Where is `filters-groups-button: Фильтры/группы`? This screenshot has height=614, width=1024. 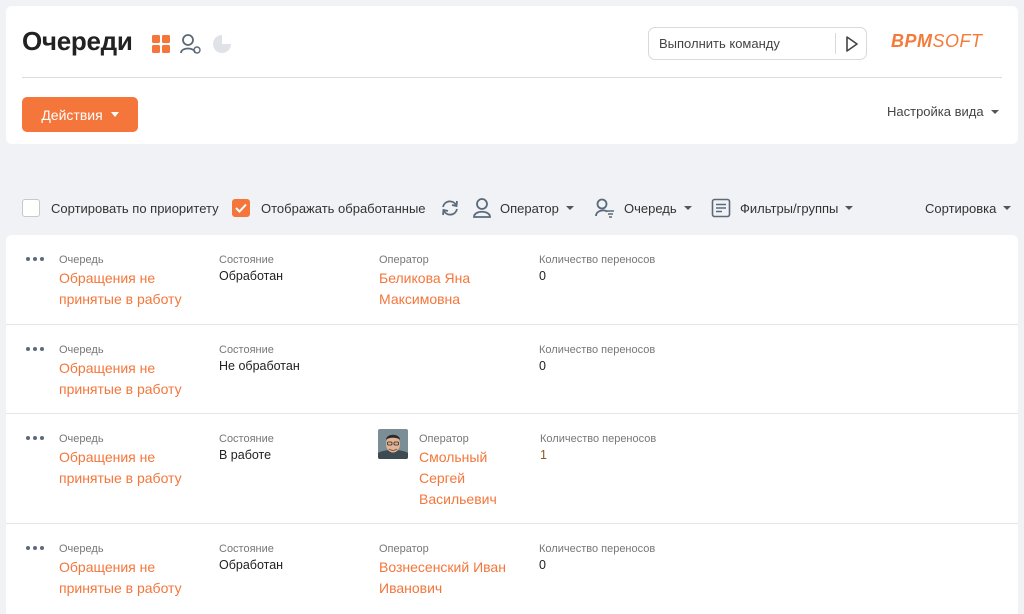
filters-groups-button: Фильтры/группы is located at coordinates (782, 208).